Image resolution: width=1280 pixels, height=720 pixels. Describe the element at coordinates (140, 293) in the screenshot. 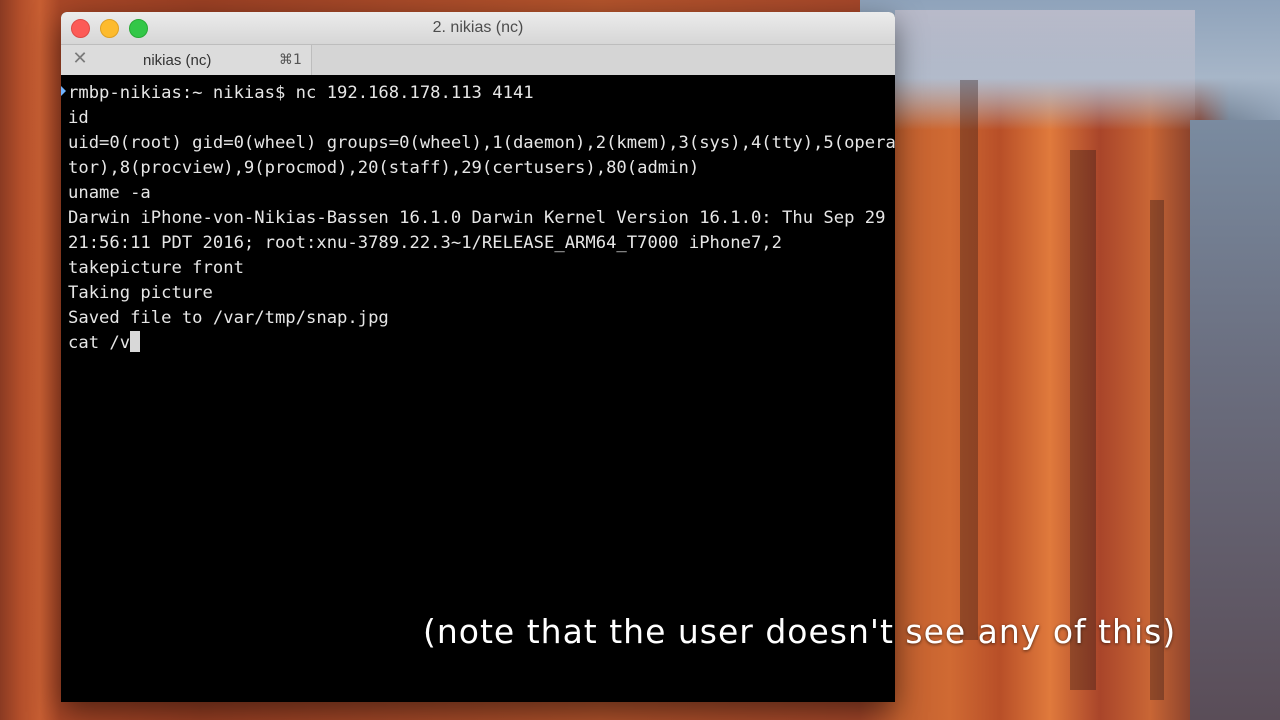

I see `terminal-line: Taking picture` at that location.